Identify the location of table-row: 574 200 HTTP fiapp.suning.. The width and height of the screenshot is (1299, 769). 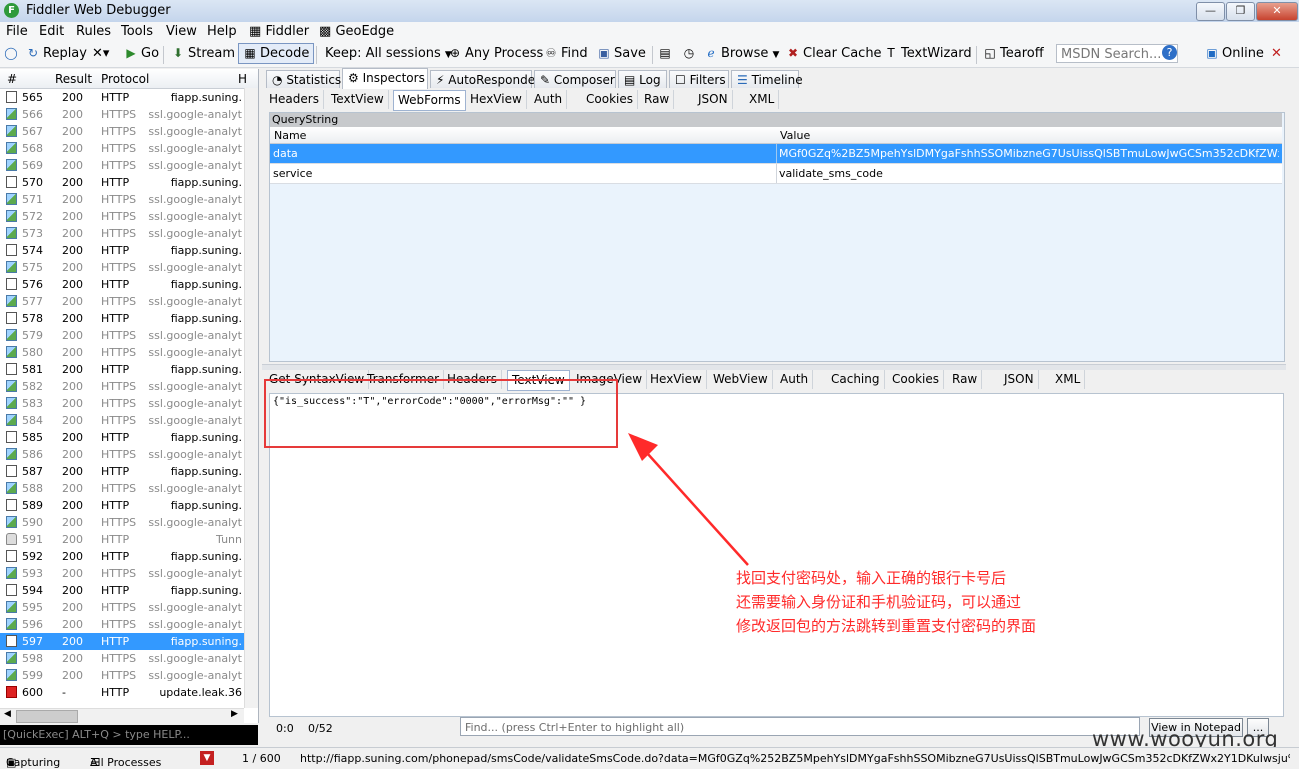
(129, 250).